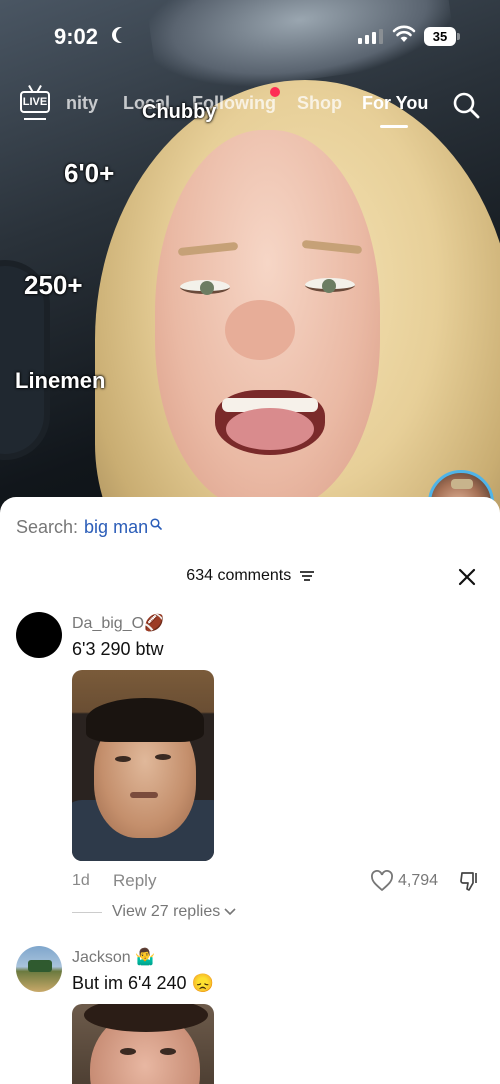  I want to click on tab-community: nity, so click(82, 103).